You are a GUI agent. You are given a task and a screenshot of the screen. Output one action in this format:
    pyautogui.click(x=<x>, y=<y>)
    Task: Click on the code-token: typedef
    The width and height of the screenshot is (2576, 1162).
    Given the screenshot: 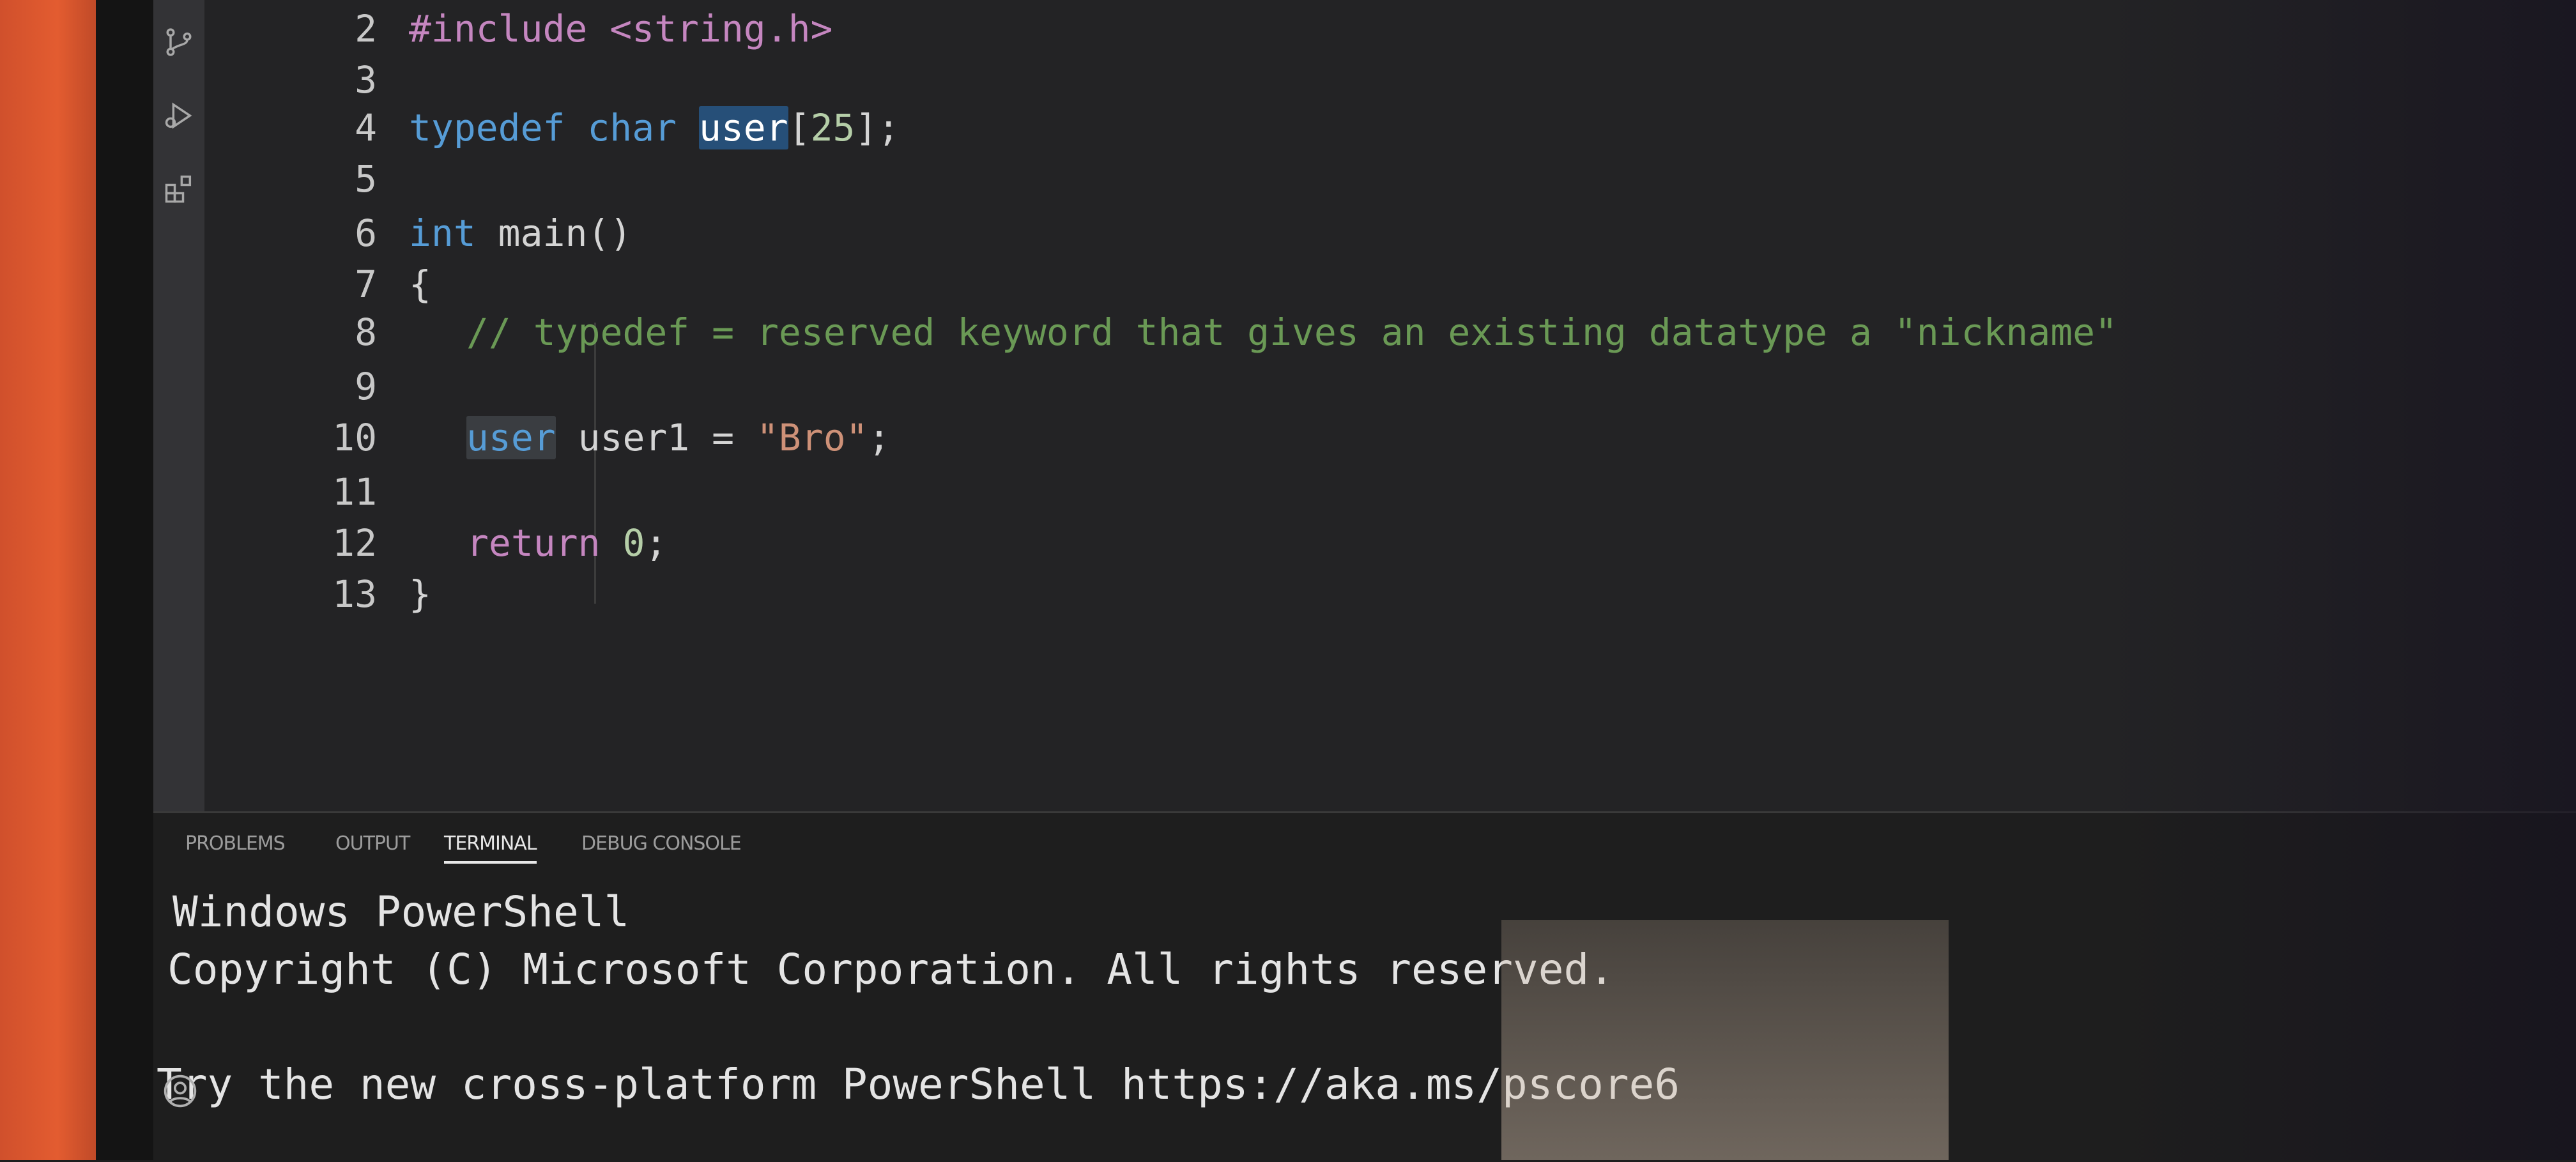 What is the action you would take?
    pyautogui.click(x=487, y=127)
    